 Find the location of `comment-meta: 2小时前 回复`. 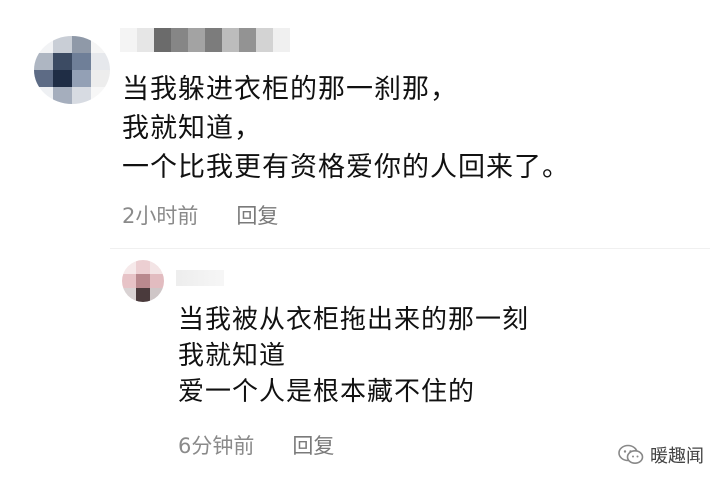

comment-meta: 2小时前 回复 is located at coordinates (200, 215).